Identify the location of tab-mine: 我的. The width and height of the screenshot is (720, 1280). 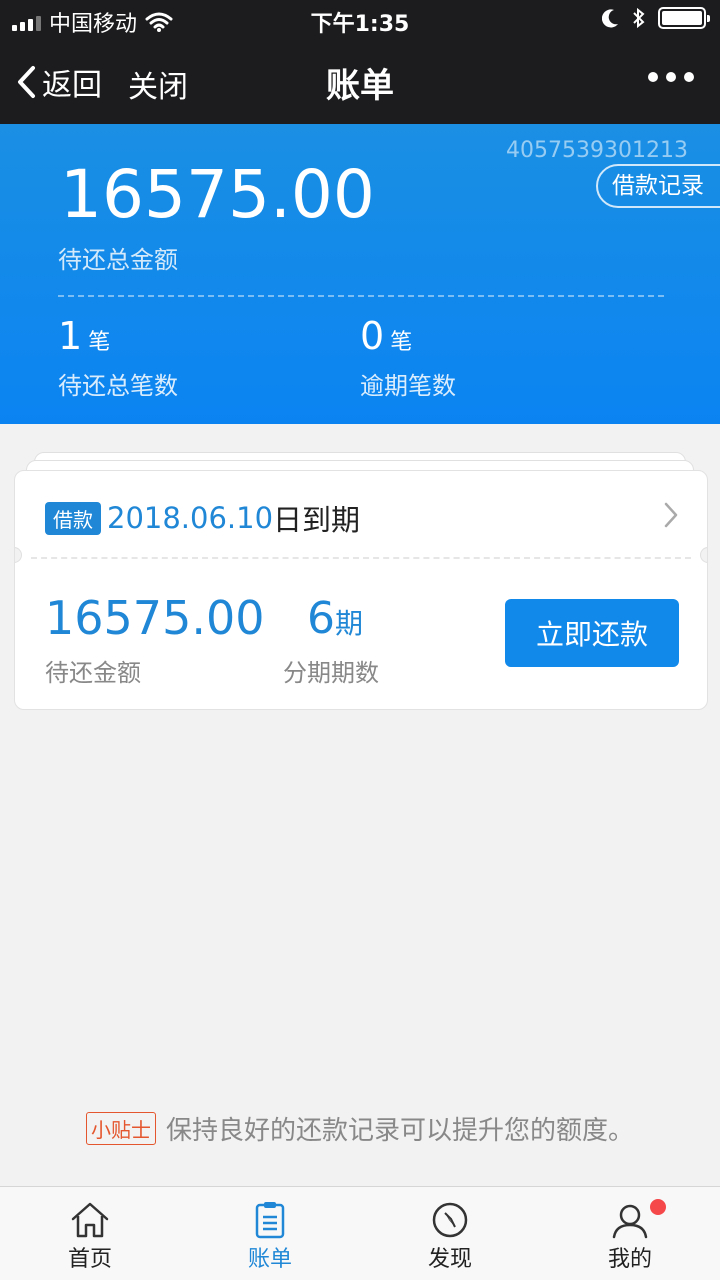
(630, 1233).